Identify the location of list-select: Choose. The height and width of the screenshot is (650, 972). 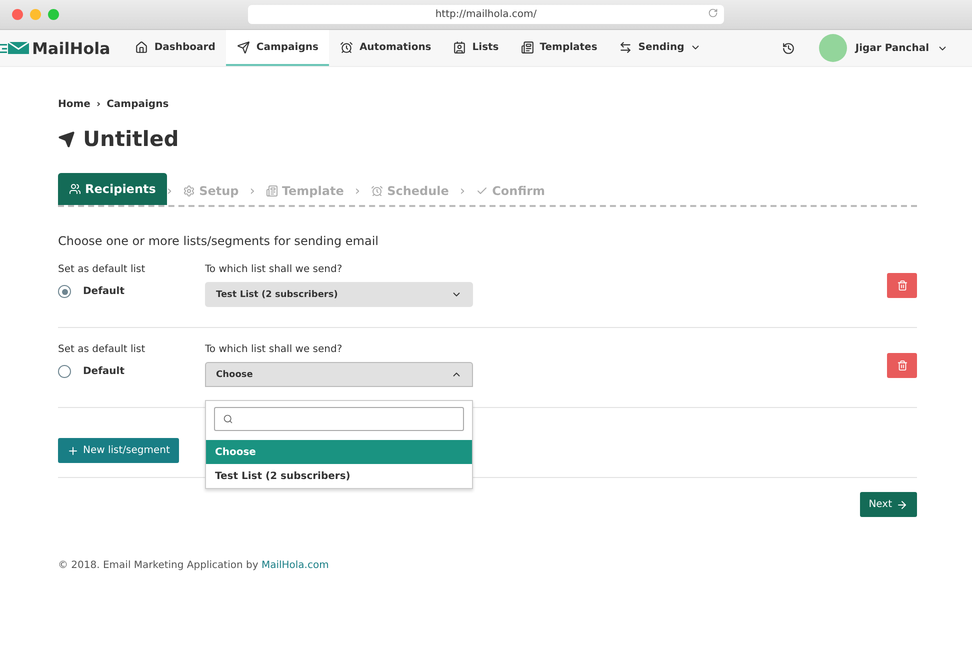
(339, 374).